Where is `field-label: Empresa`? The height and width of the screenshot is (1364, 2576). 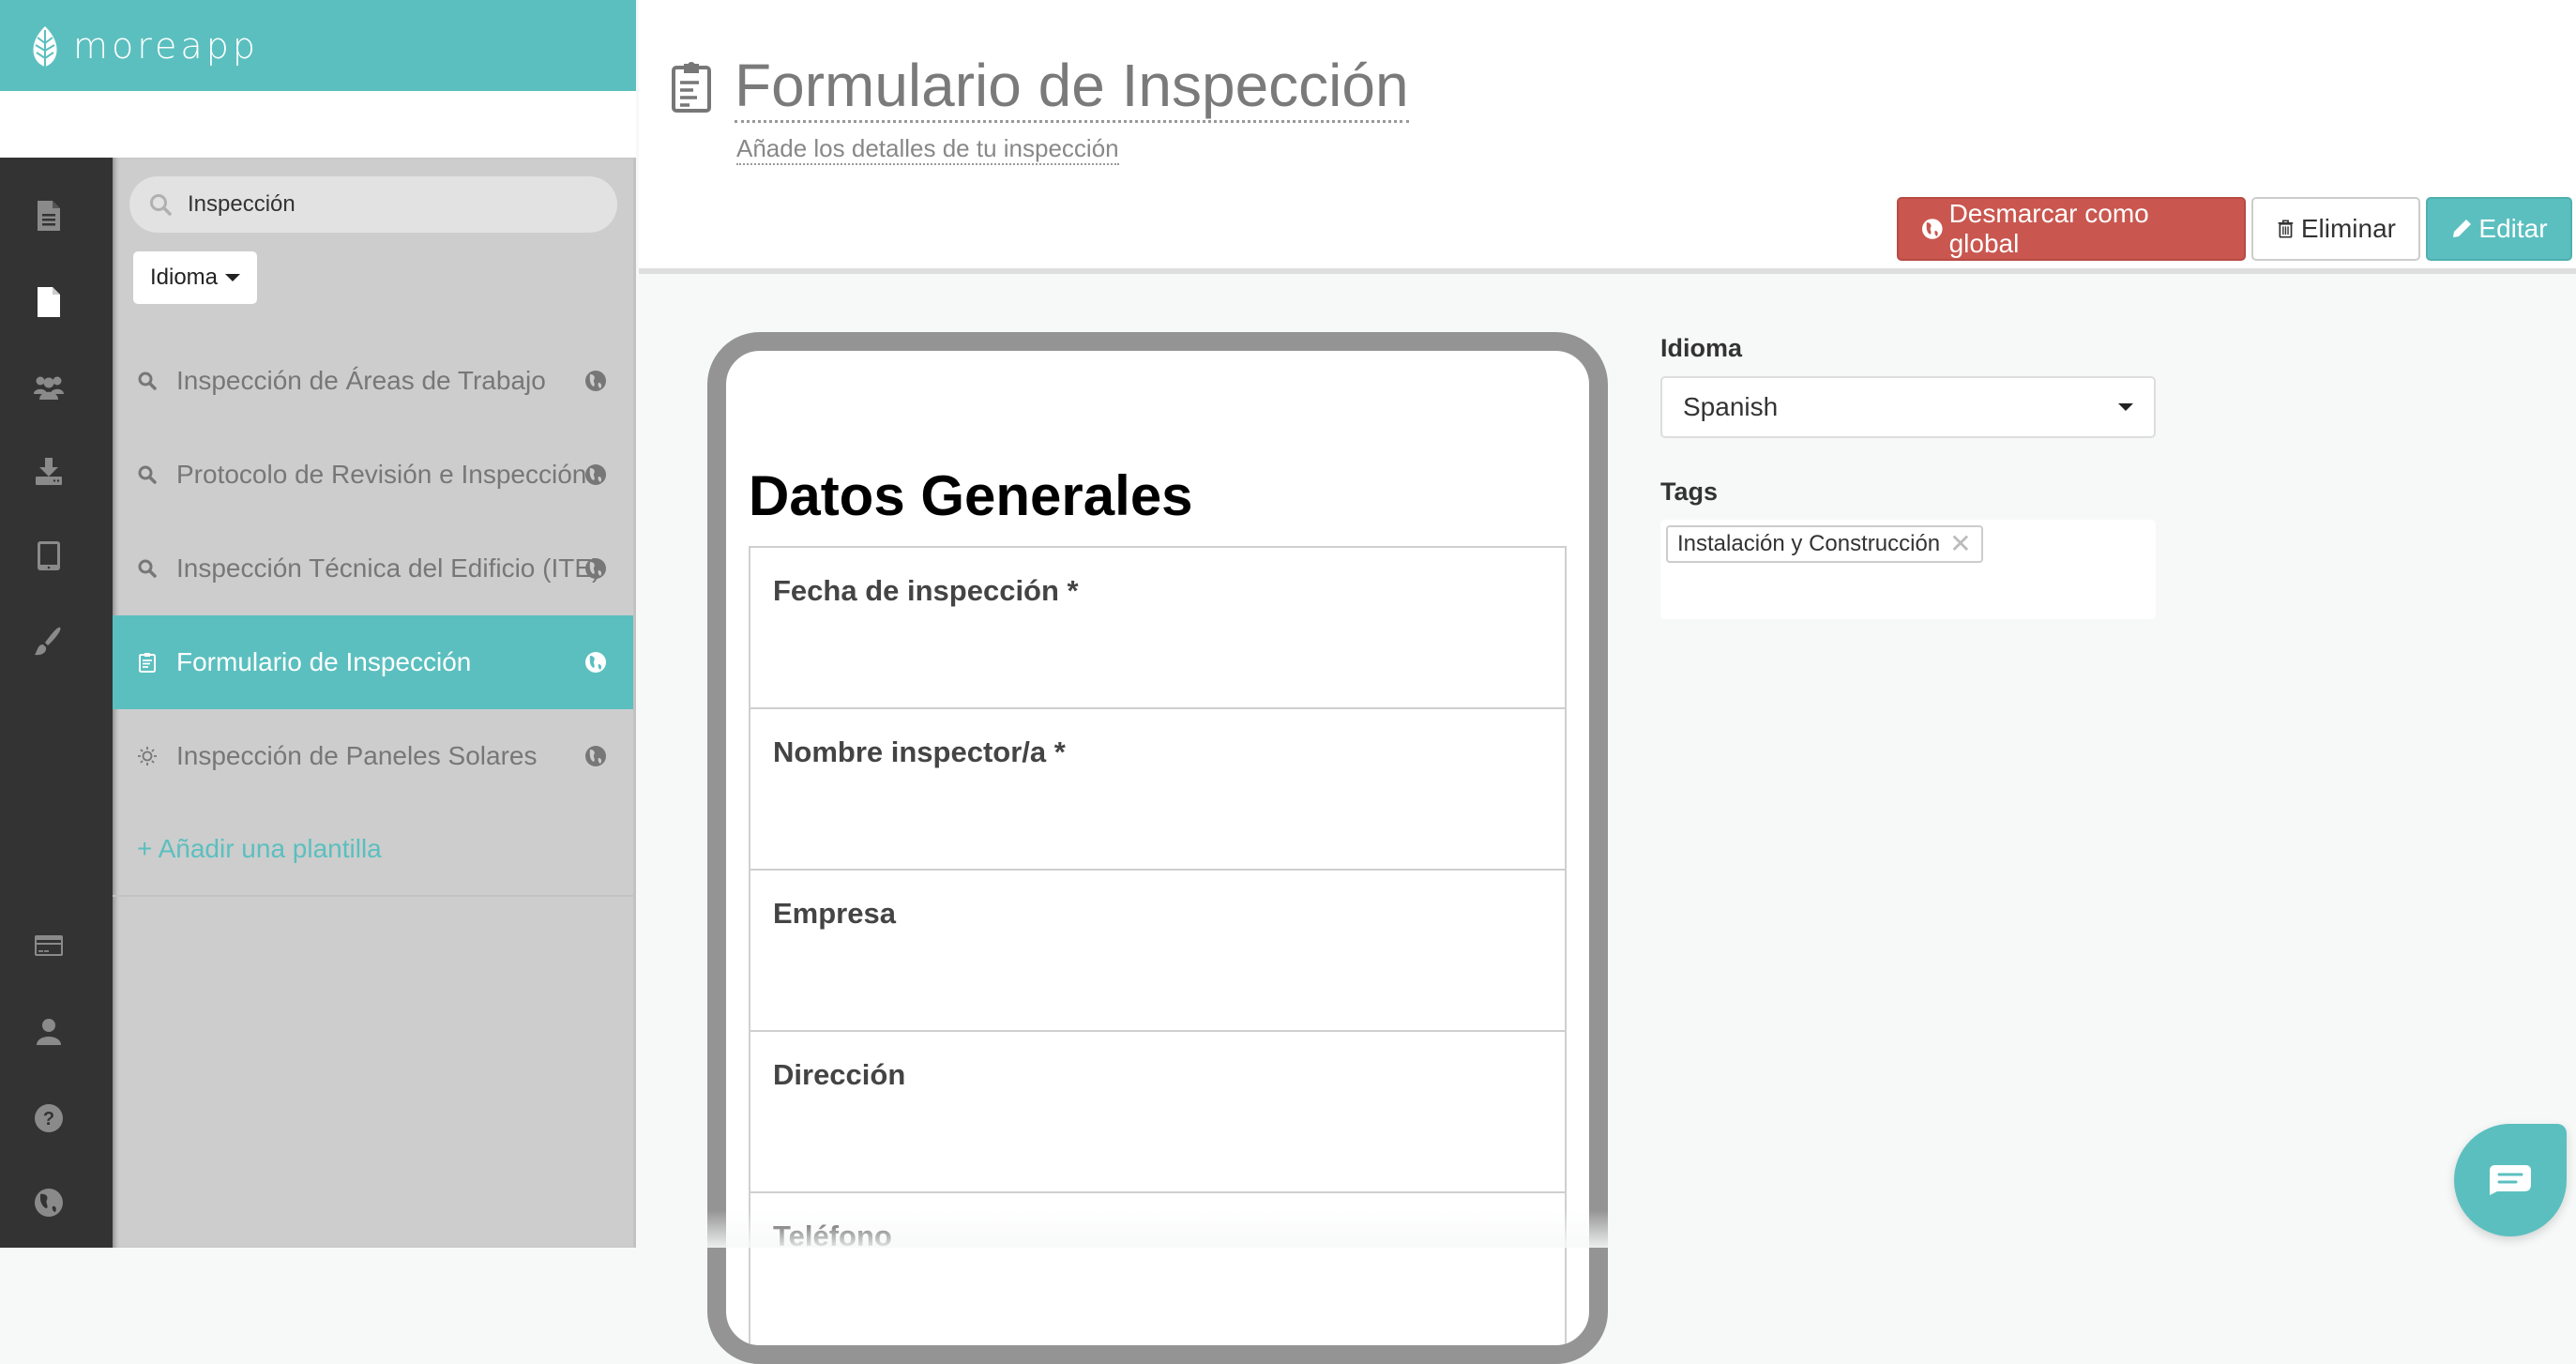
field-label: Empresa is located at coordinates (834, 913).